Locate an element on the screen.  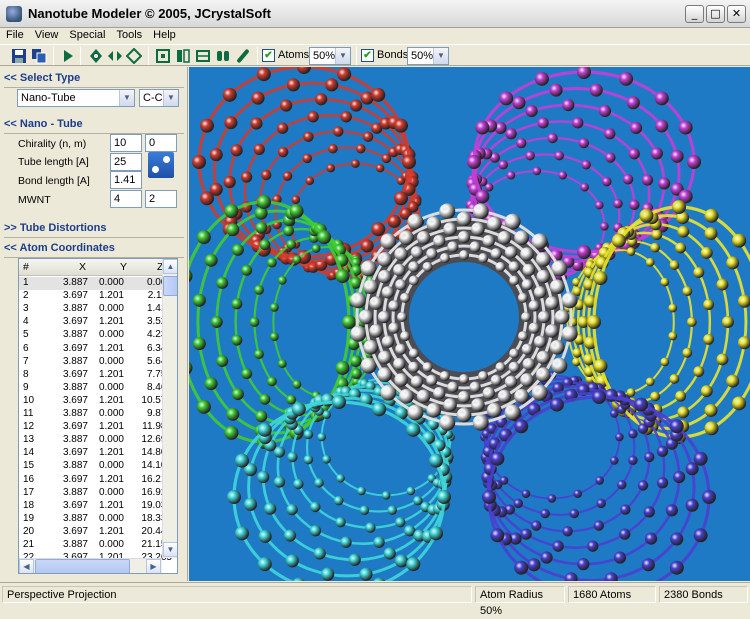
col-header-x: X is located at coordinates (82, 267).